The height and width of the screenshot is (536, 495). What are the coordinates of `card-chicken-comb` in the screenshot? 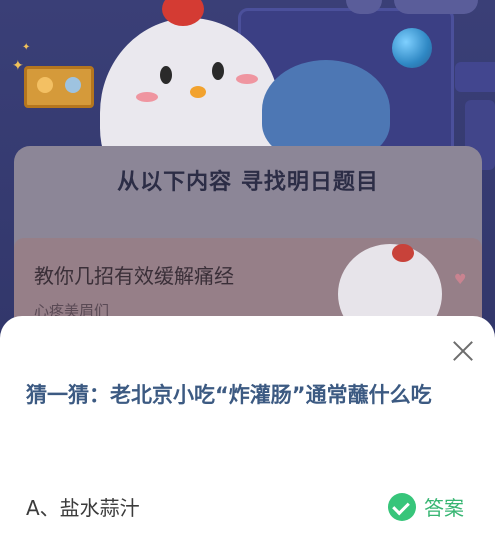 It's located at (403, 253).